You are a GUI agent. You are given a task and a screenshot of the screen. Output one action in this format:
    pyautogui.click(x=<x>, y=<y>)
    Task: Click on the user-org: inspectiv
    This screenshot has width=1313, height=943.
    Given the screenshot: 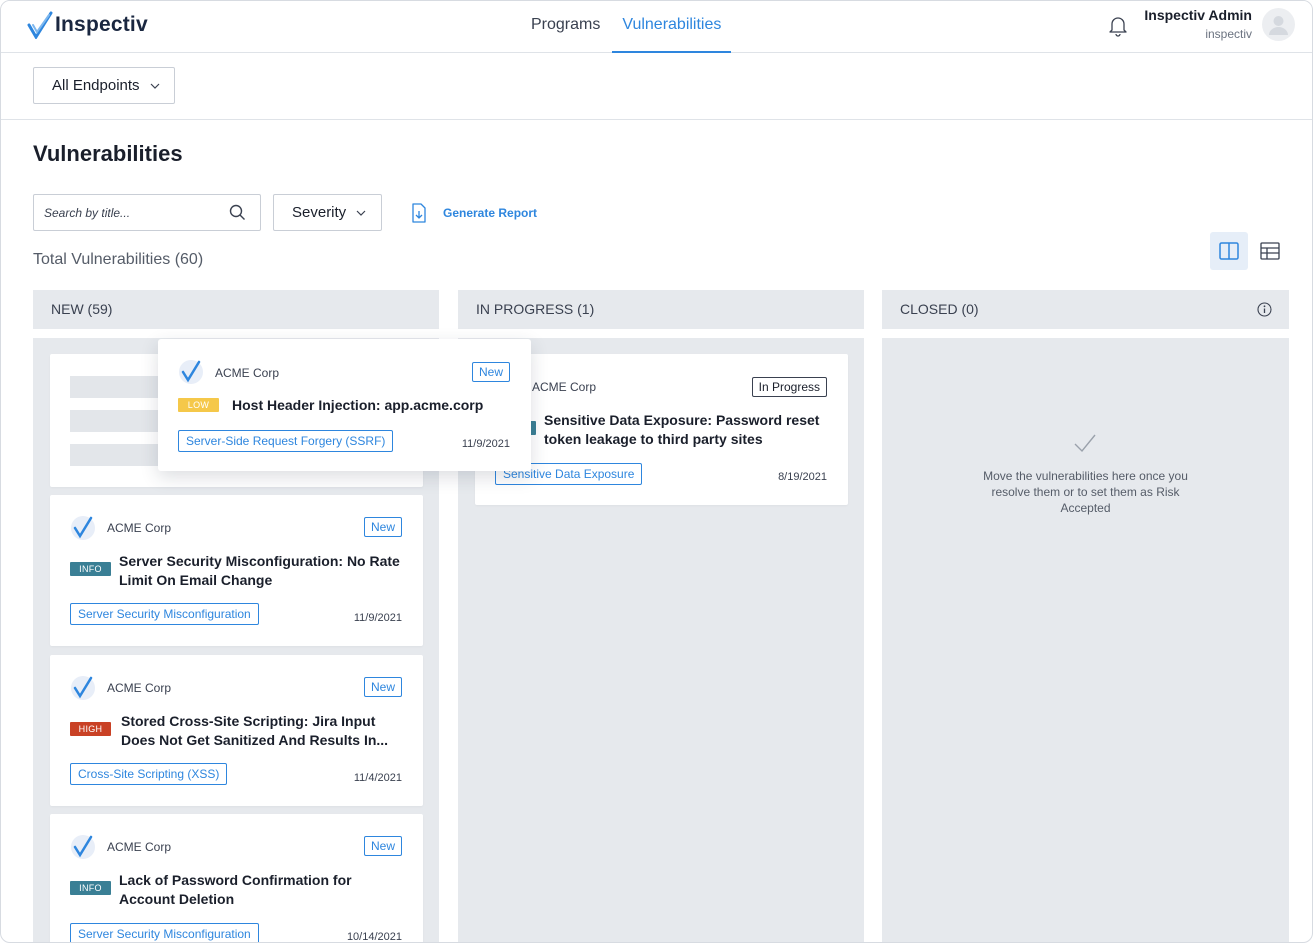 What is the action you would take?
    pyautogui.click(x=1228, y=34)
    